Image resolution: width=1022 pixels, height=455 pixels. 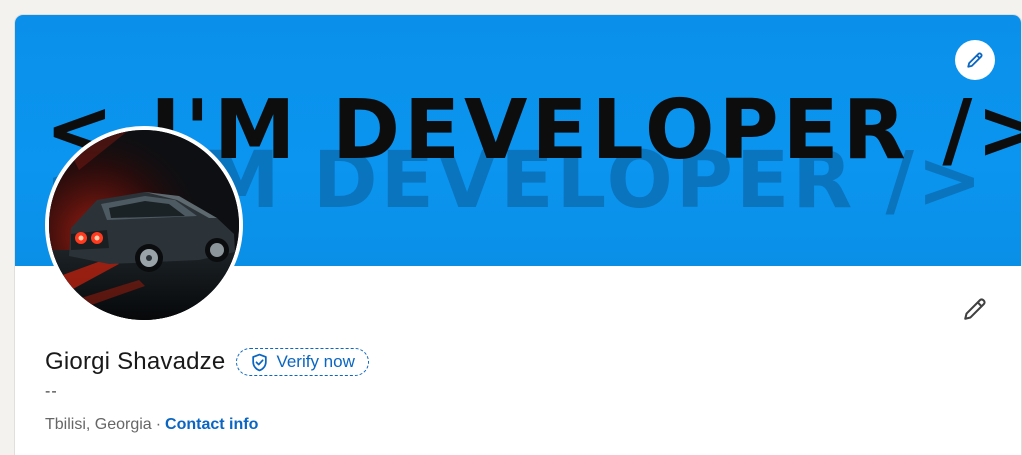 I want to click on profile-location: Tbilisi, Georgia, so click(x=98, y=424).